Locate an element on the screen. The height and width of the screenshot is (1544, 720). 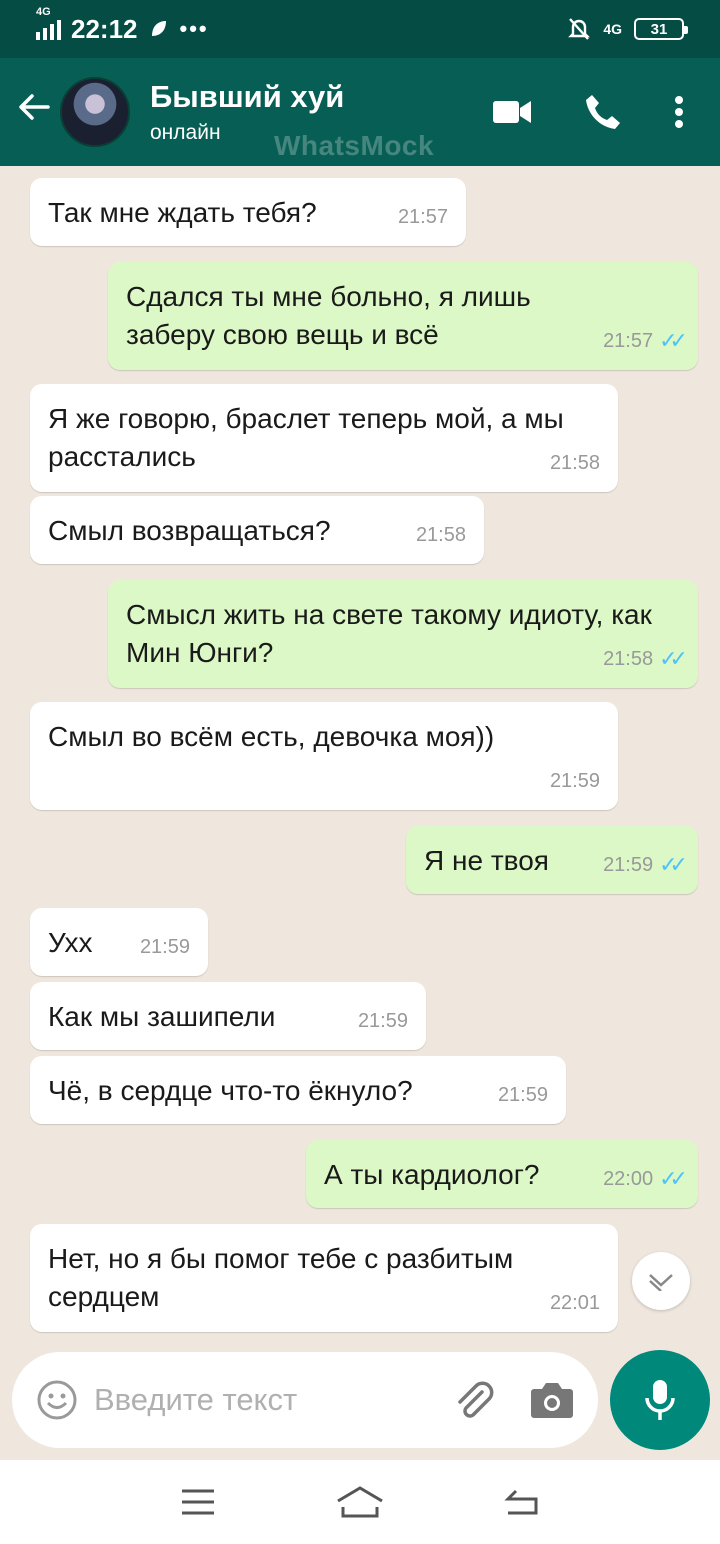
chevron-down-icon is located at coordinates (661, 1282).